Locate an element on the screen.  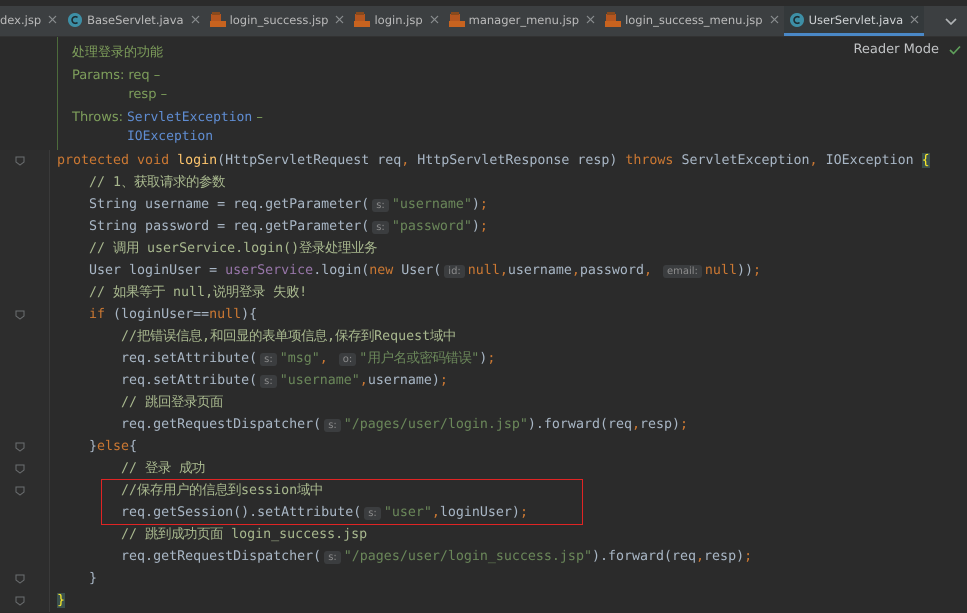
doc-param: req – is located at coordinates (145, 76).